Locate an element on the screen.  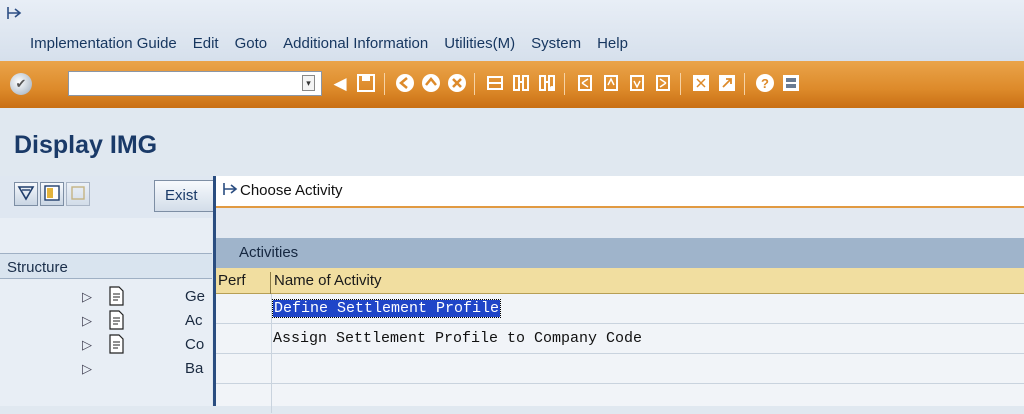
tree-node: ▷ Ba is located at coordinates (106, 370).